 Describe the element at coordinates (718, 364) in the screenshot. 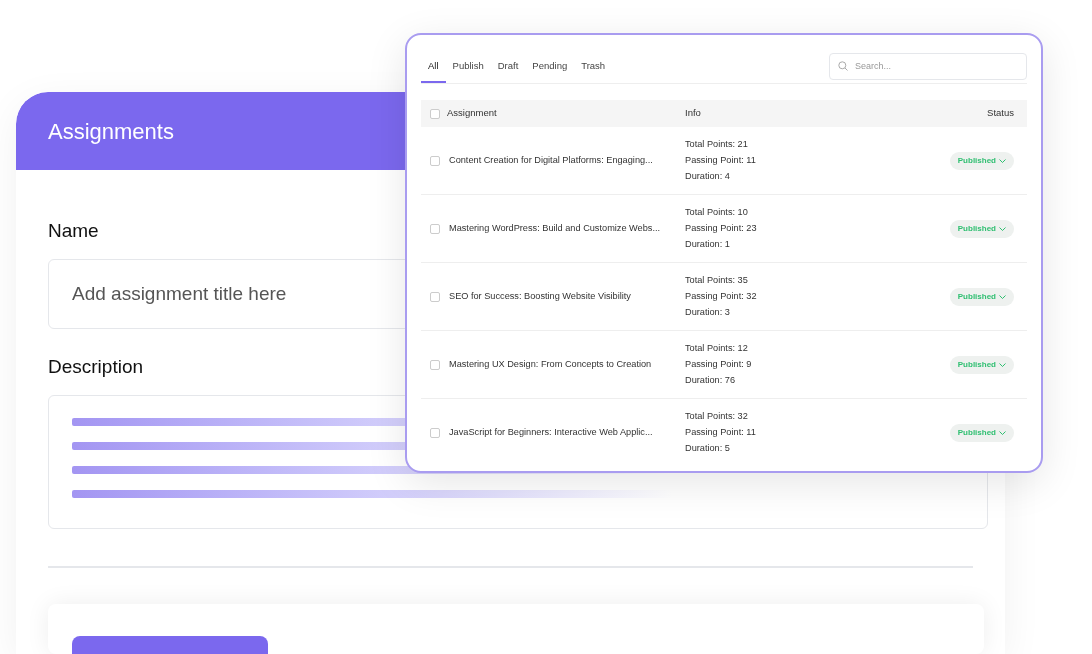

I see `info-text: Passing Point: 9` at that location.